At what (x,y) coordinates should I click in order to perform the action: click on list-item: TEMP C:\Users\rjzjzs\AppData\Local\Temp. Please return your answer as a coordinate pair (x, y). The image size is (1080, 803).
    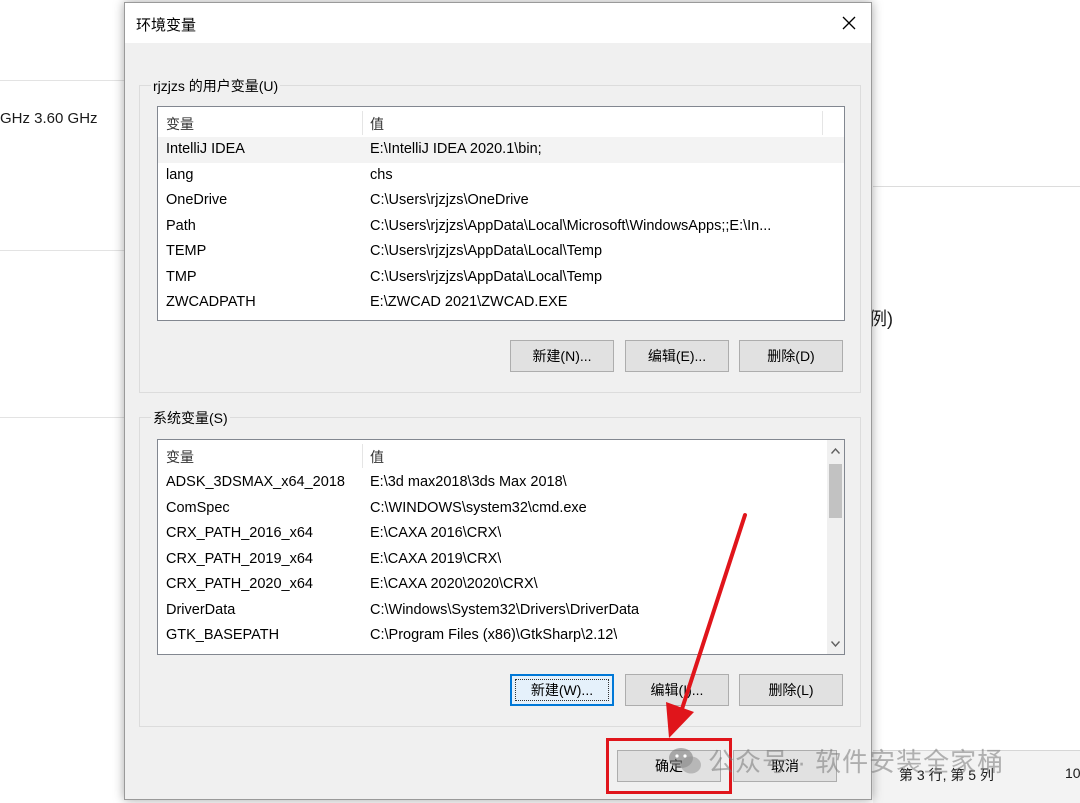
    Looking at the image, I should click on (501, 252).